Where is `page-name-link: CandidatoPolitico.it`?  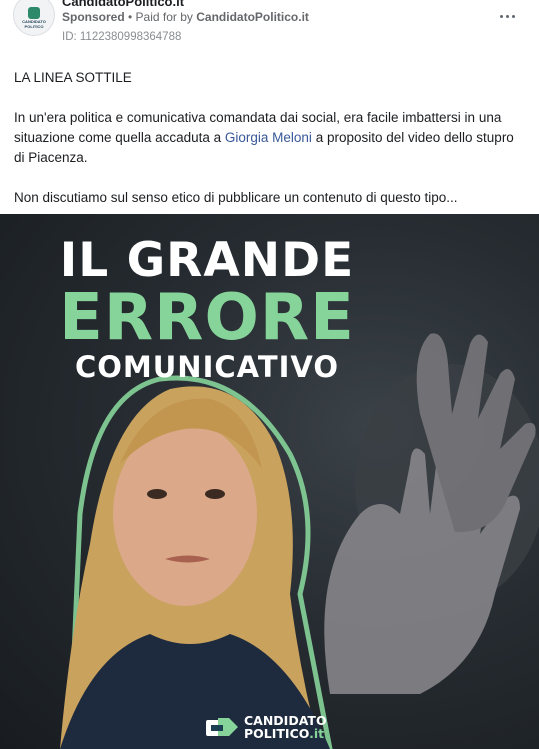
page-name-link: CandidatoPolitico.it is located at coordinates (123, 4).